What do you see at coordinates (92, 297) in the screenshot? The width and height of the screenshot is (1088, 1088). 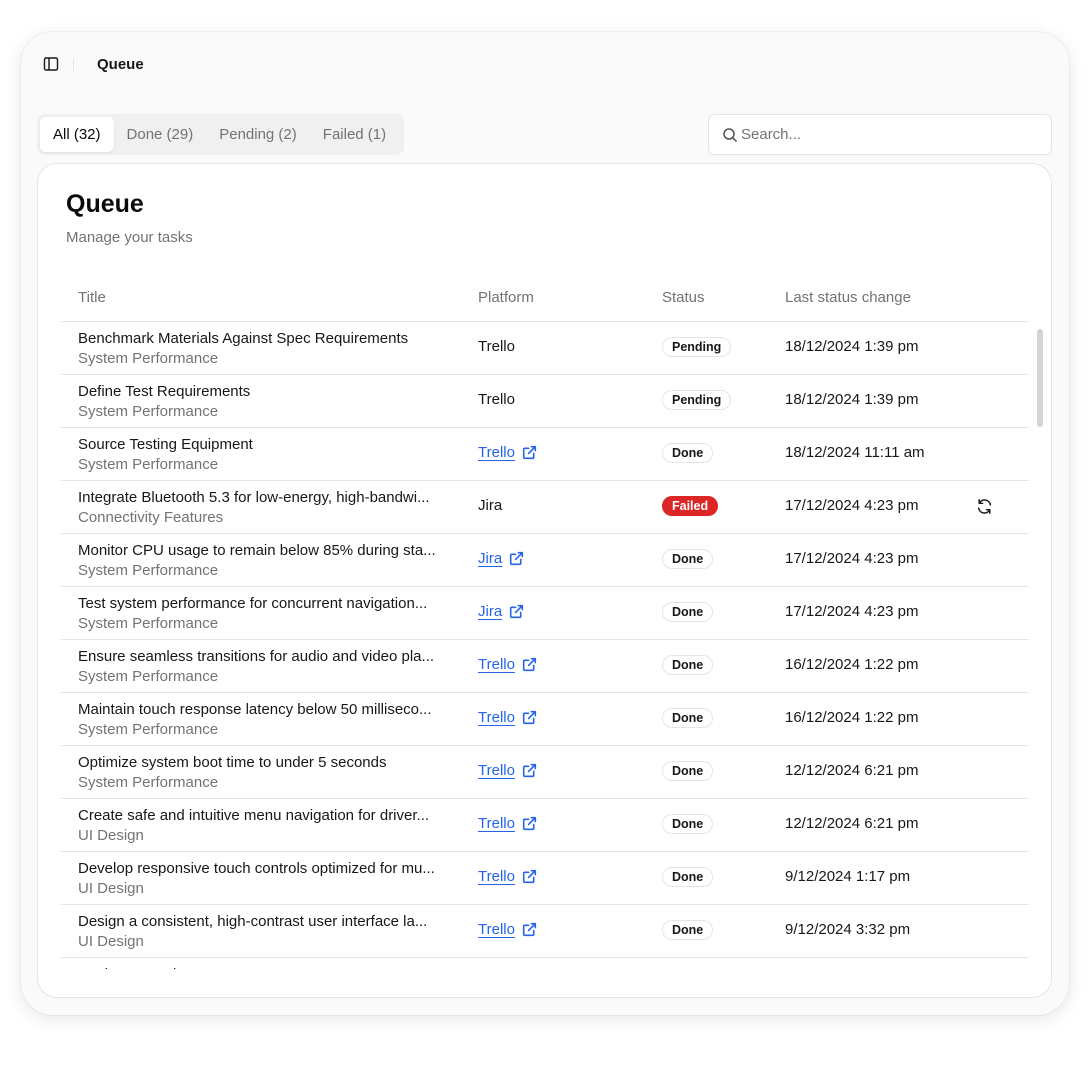 I see `column-header-title: Title` at bounding box center [92, 297].